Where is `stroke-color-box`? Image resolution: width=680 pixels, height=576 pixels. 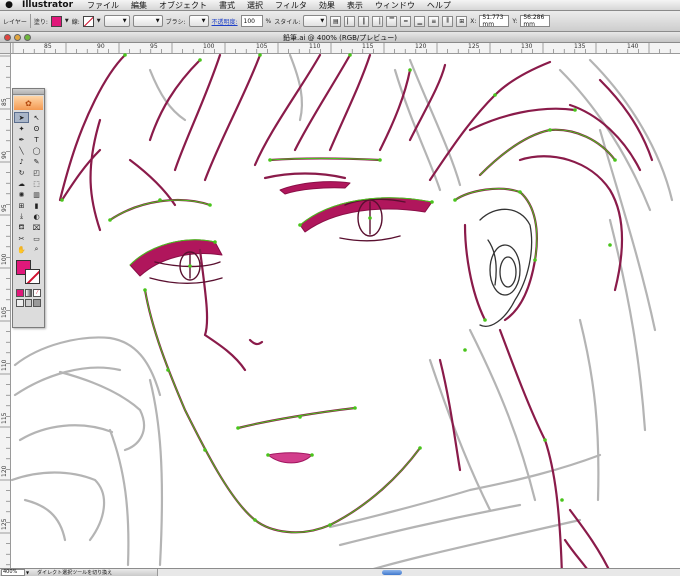 stroke-color-box is located at coordinates (32, 276).